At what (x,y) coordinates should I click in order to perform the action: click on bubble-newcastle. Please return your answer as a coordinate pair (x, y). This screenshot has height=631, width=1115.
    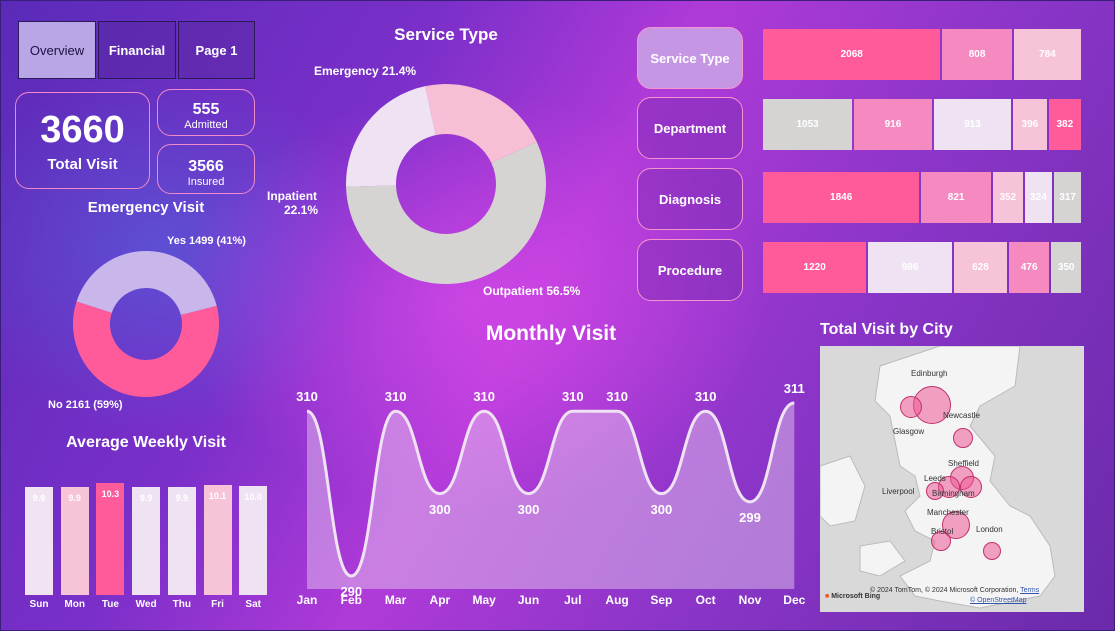
    Looking at the image, I should click on (963, 438).